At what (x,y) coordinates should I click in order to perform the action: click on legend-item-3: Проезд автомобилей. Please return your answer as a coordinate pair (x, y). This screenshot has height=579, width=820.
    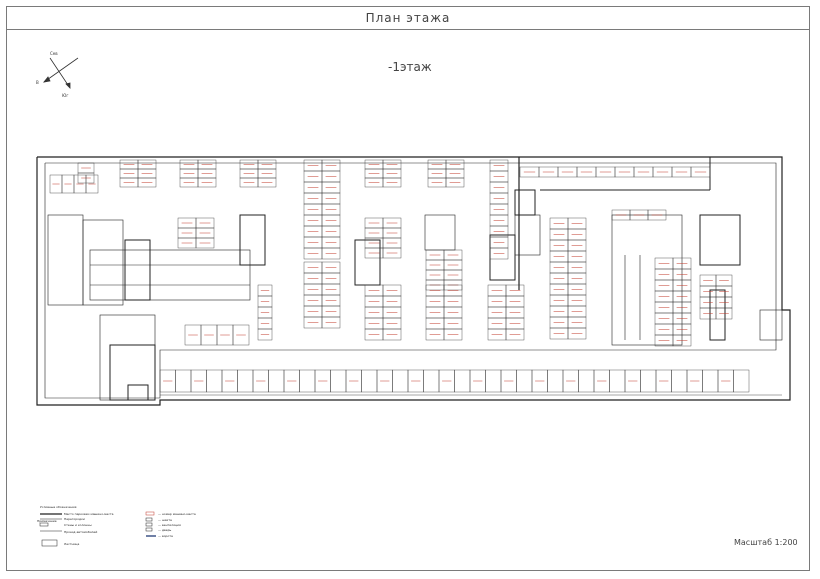
    Looking at the image, I should click on (80, 532).